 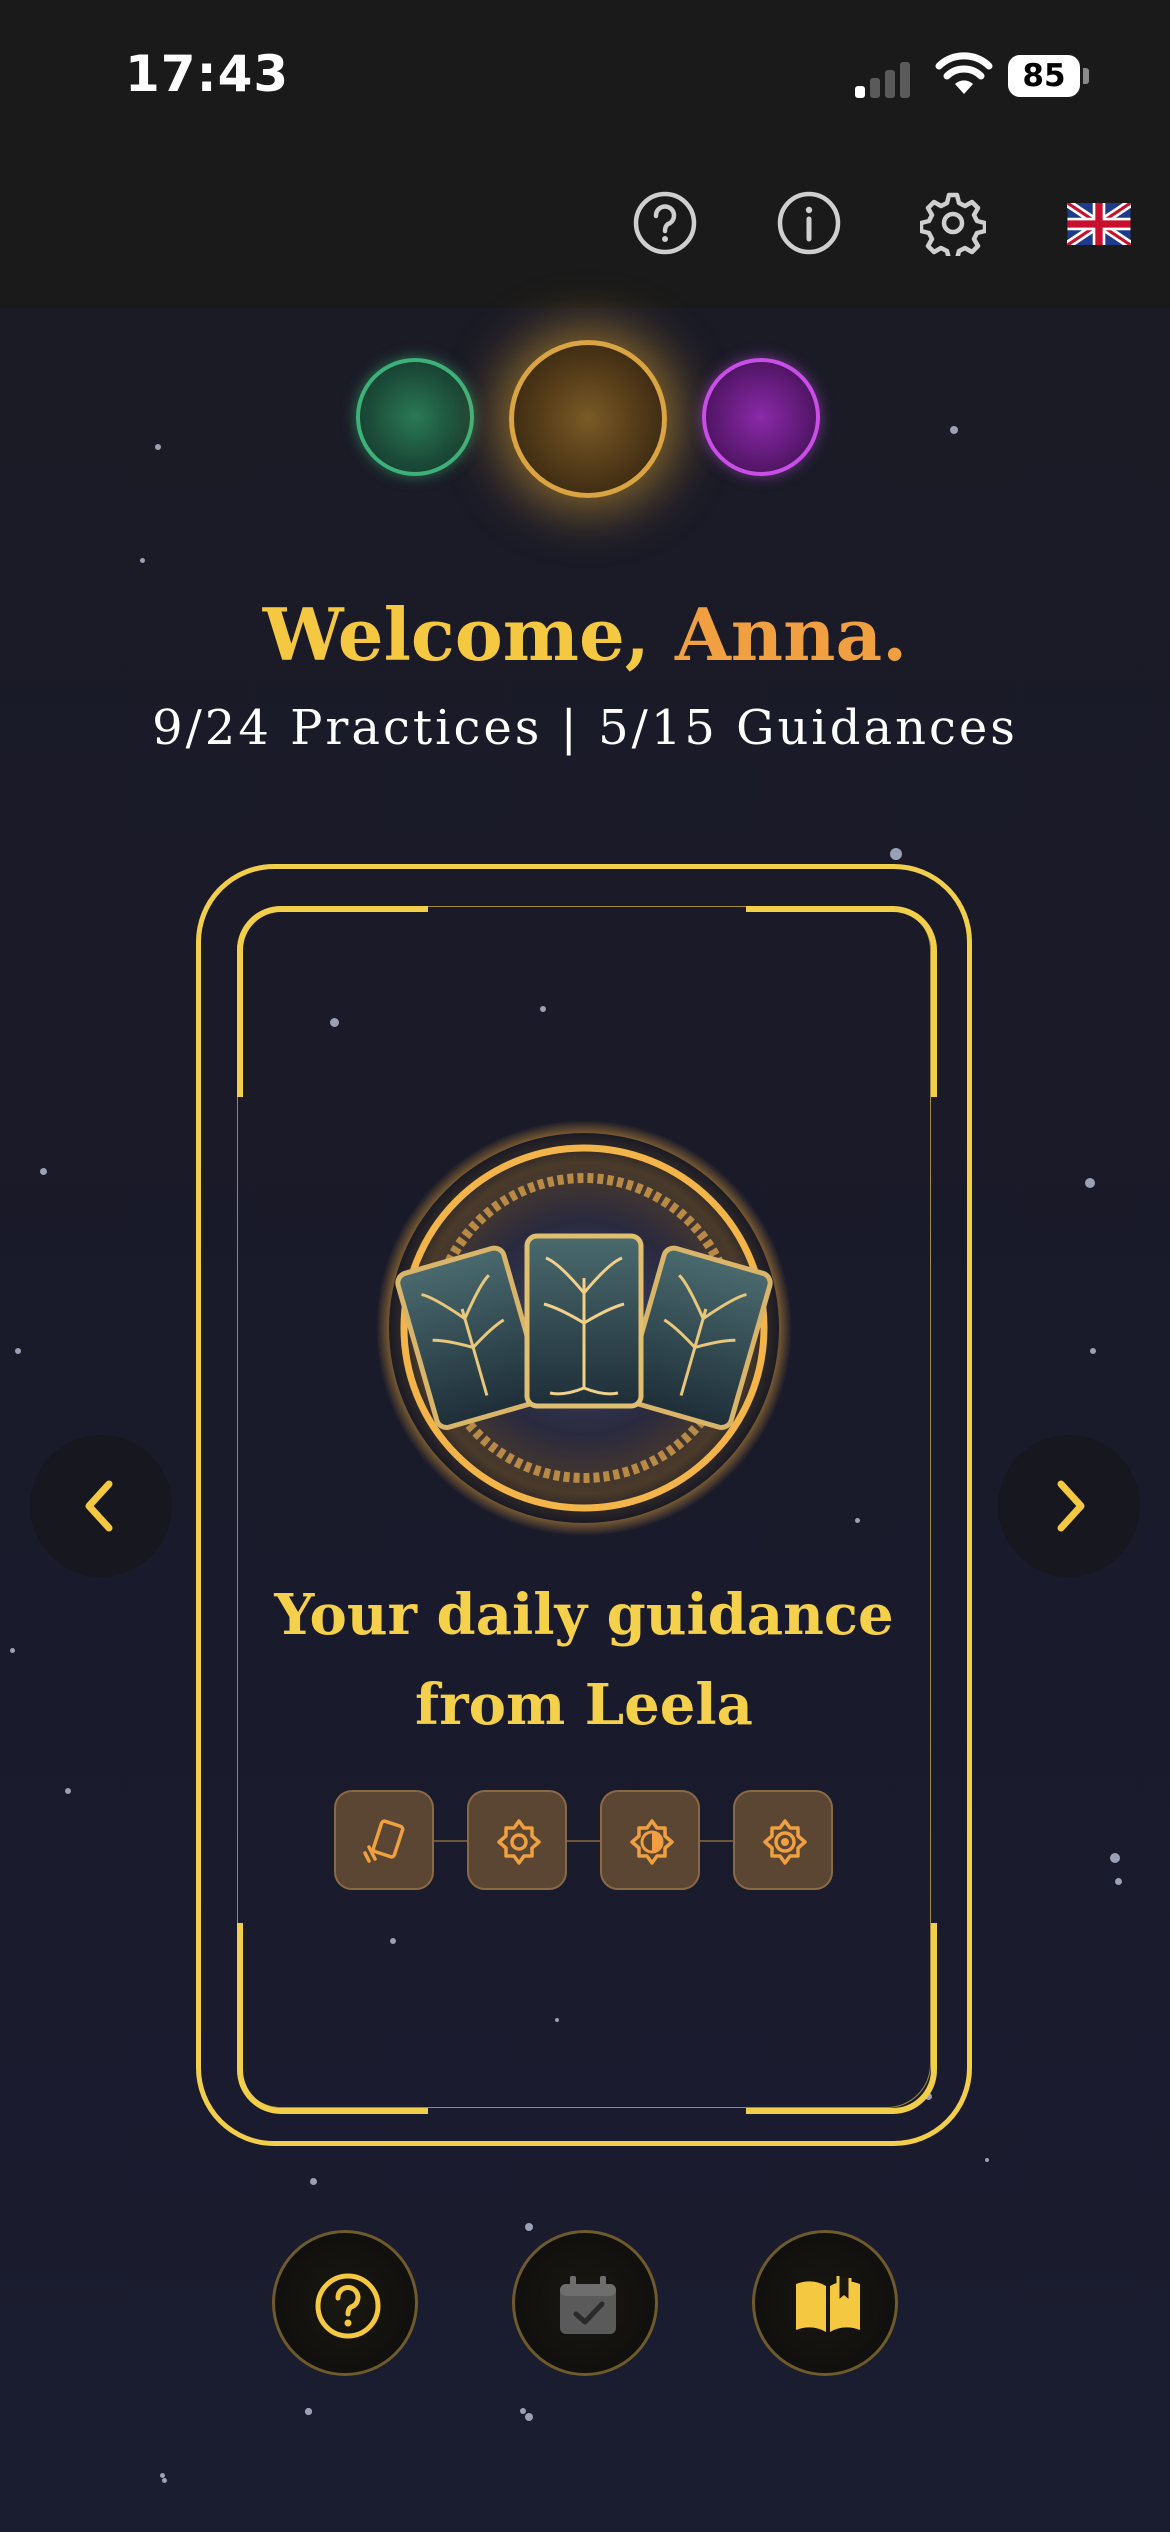 What do you see at coordinates (584, 1841) in the screenshot?
I see `steps-connector` at bounding box center [584, 1841].